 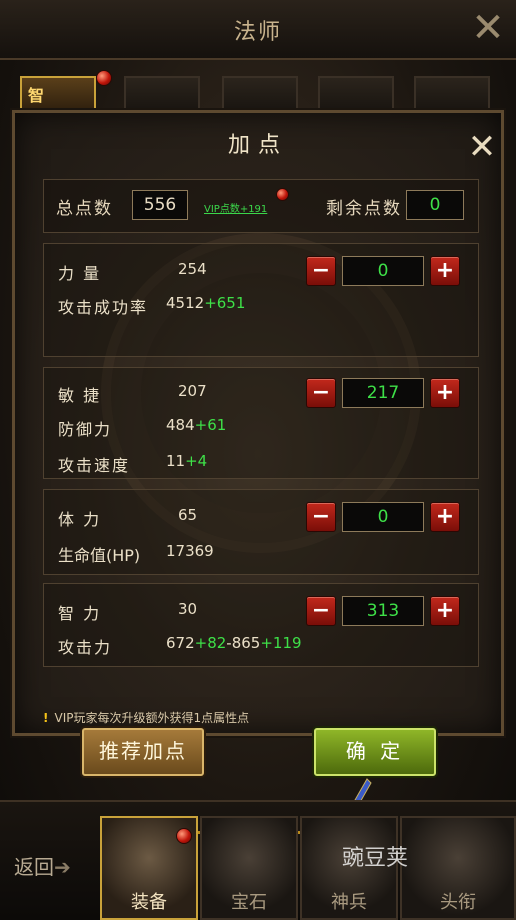 I want to click on stat-stamina-box: 体 力 65 − 0 + 生命值(HP) 17369, so click(x=261, y=532).